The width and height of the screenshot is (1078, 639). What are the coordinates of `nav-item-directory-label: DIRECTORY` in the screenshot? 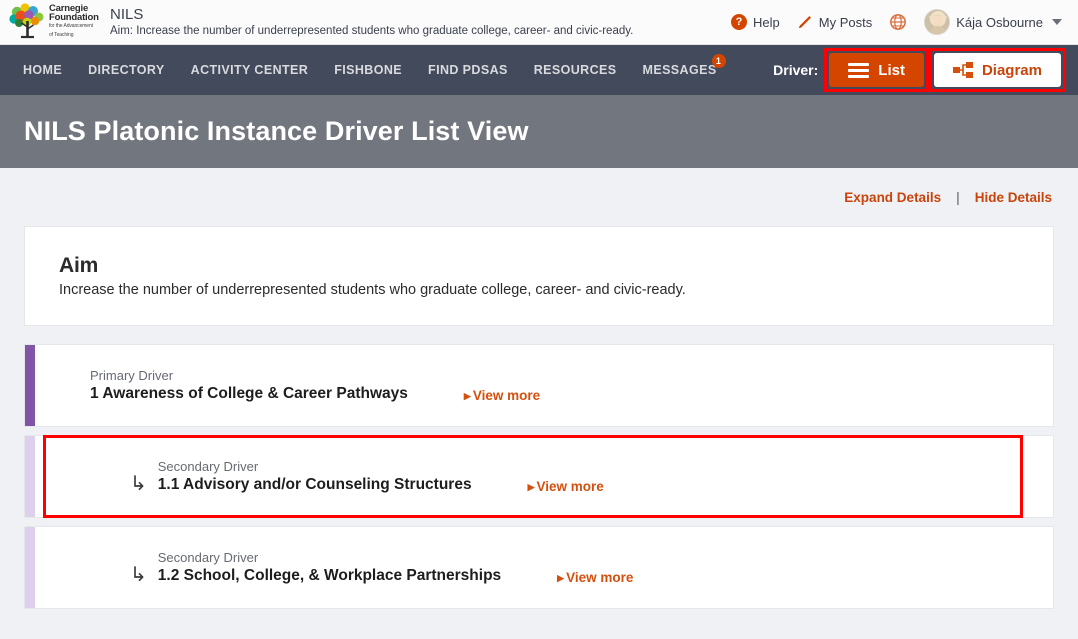 It's located at (126, 70).